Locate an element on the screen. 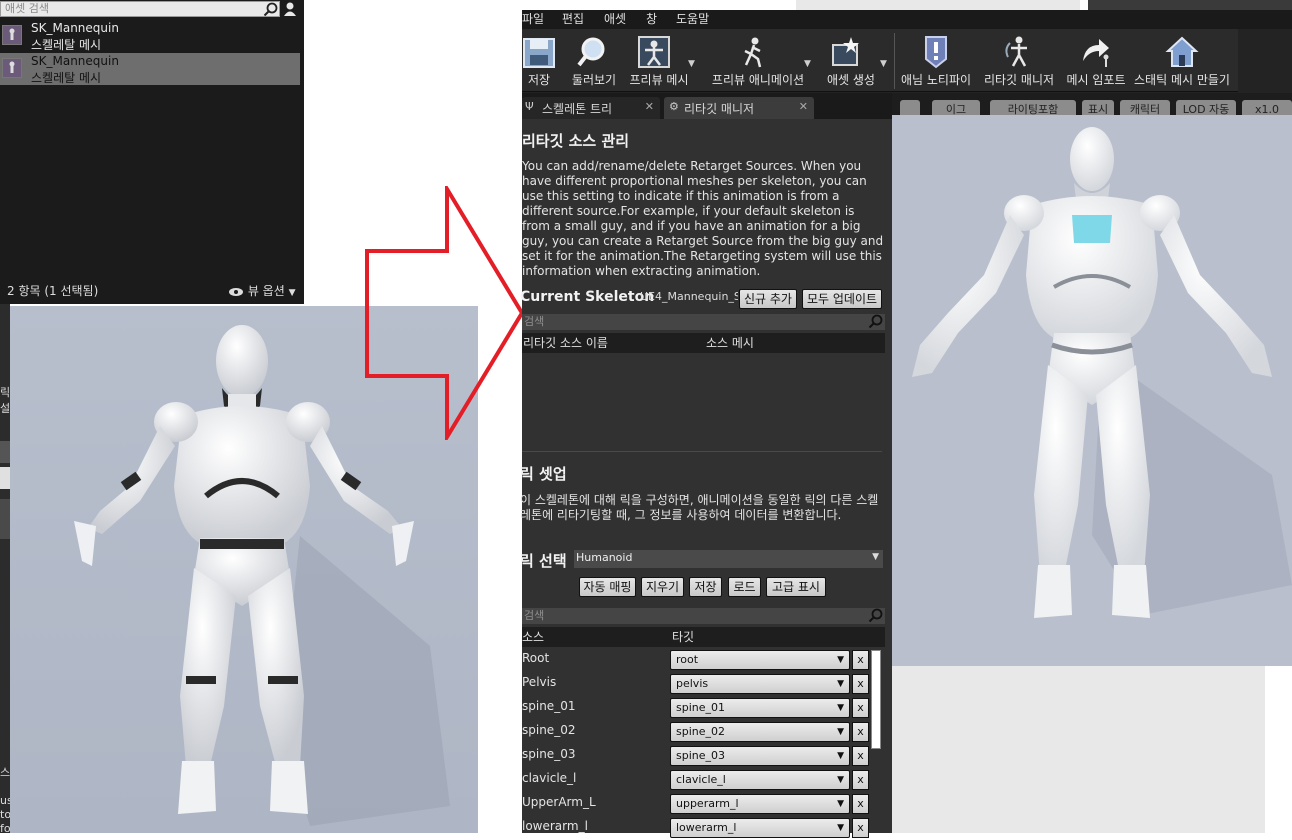 The image size is (1292, 840). selection-status: 2 항목 (1 선택됨) is located at coordinates (53, 291).